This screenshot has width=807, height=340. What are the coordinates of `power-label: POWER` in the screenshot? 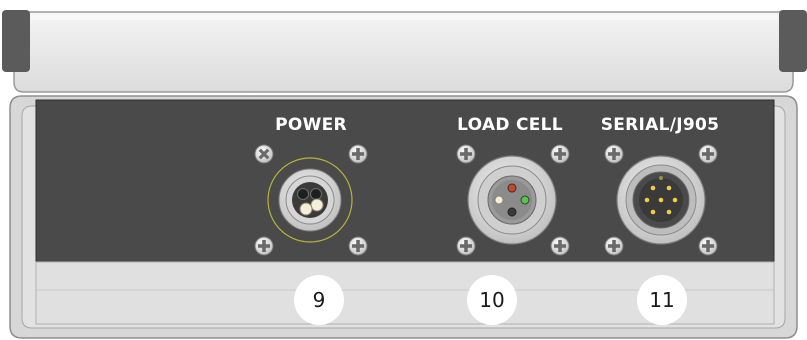 It's located at (311, 125).